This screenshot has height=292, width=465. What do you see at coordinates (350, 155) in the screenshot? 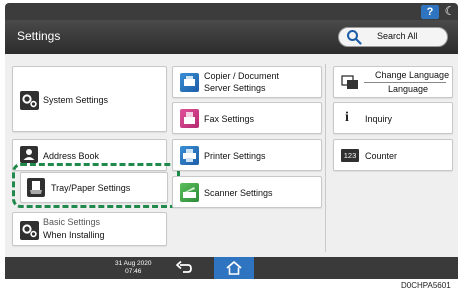
I see `counter-icon: 123` at bounding box center [350, 155].